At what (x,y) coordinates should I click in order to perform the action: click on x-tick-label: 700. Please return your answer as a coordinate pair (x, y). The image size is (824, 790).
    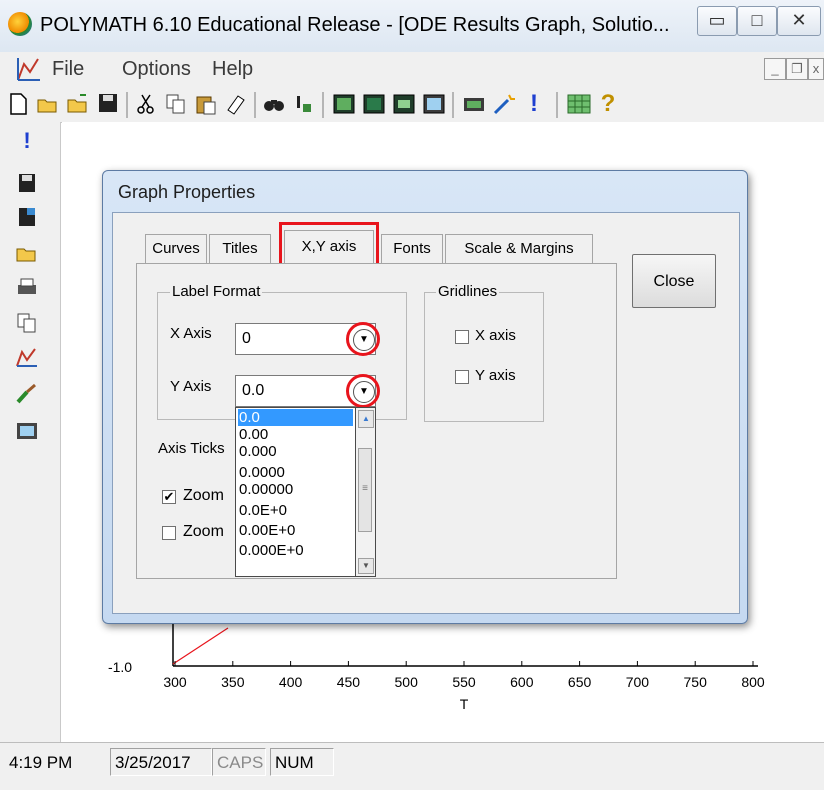
    Looking at the image, I should click on (637, 682).